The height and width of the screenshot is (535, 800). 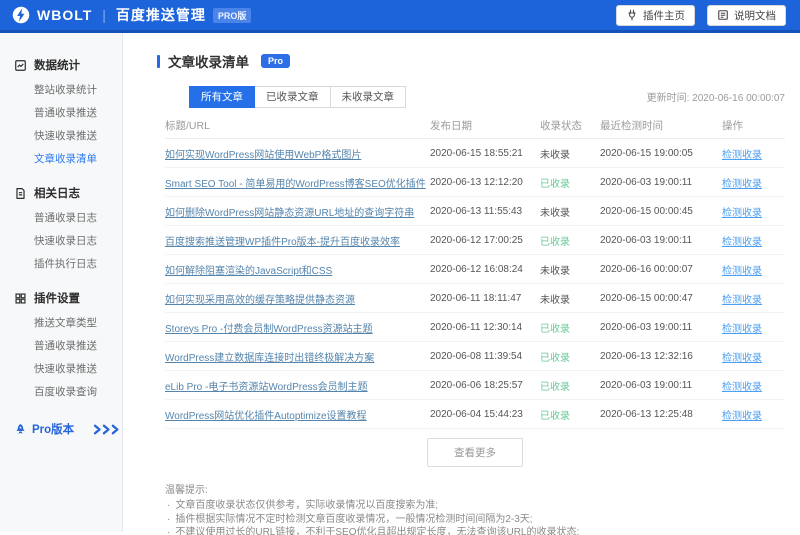 What do you see at coordinates (57, 299) in the screenshot?
I see `sidebar-section-label: 插件设置` at bounding box center [57, 299].